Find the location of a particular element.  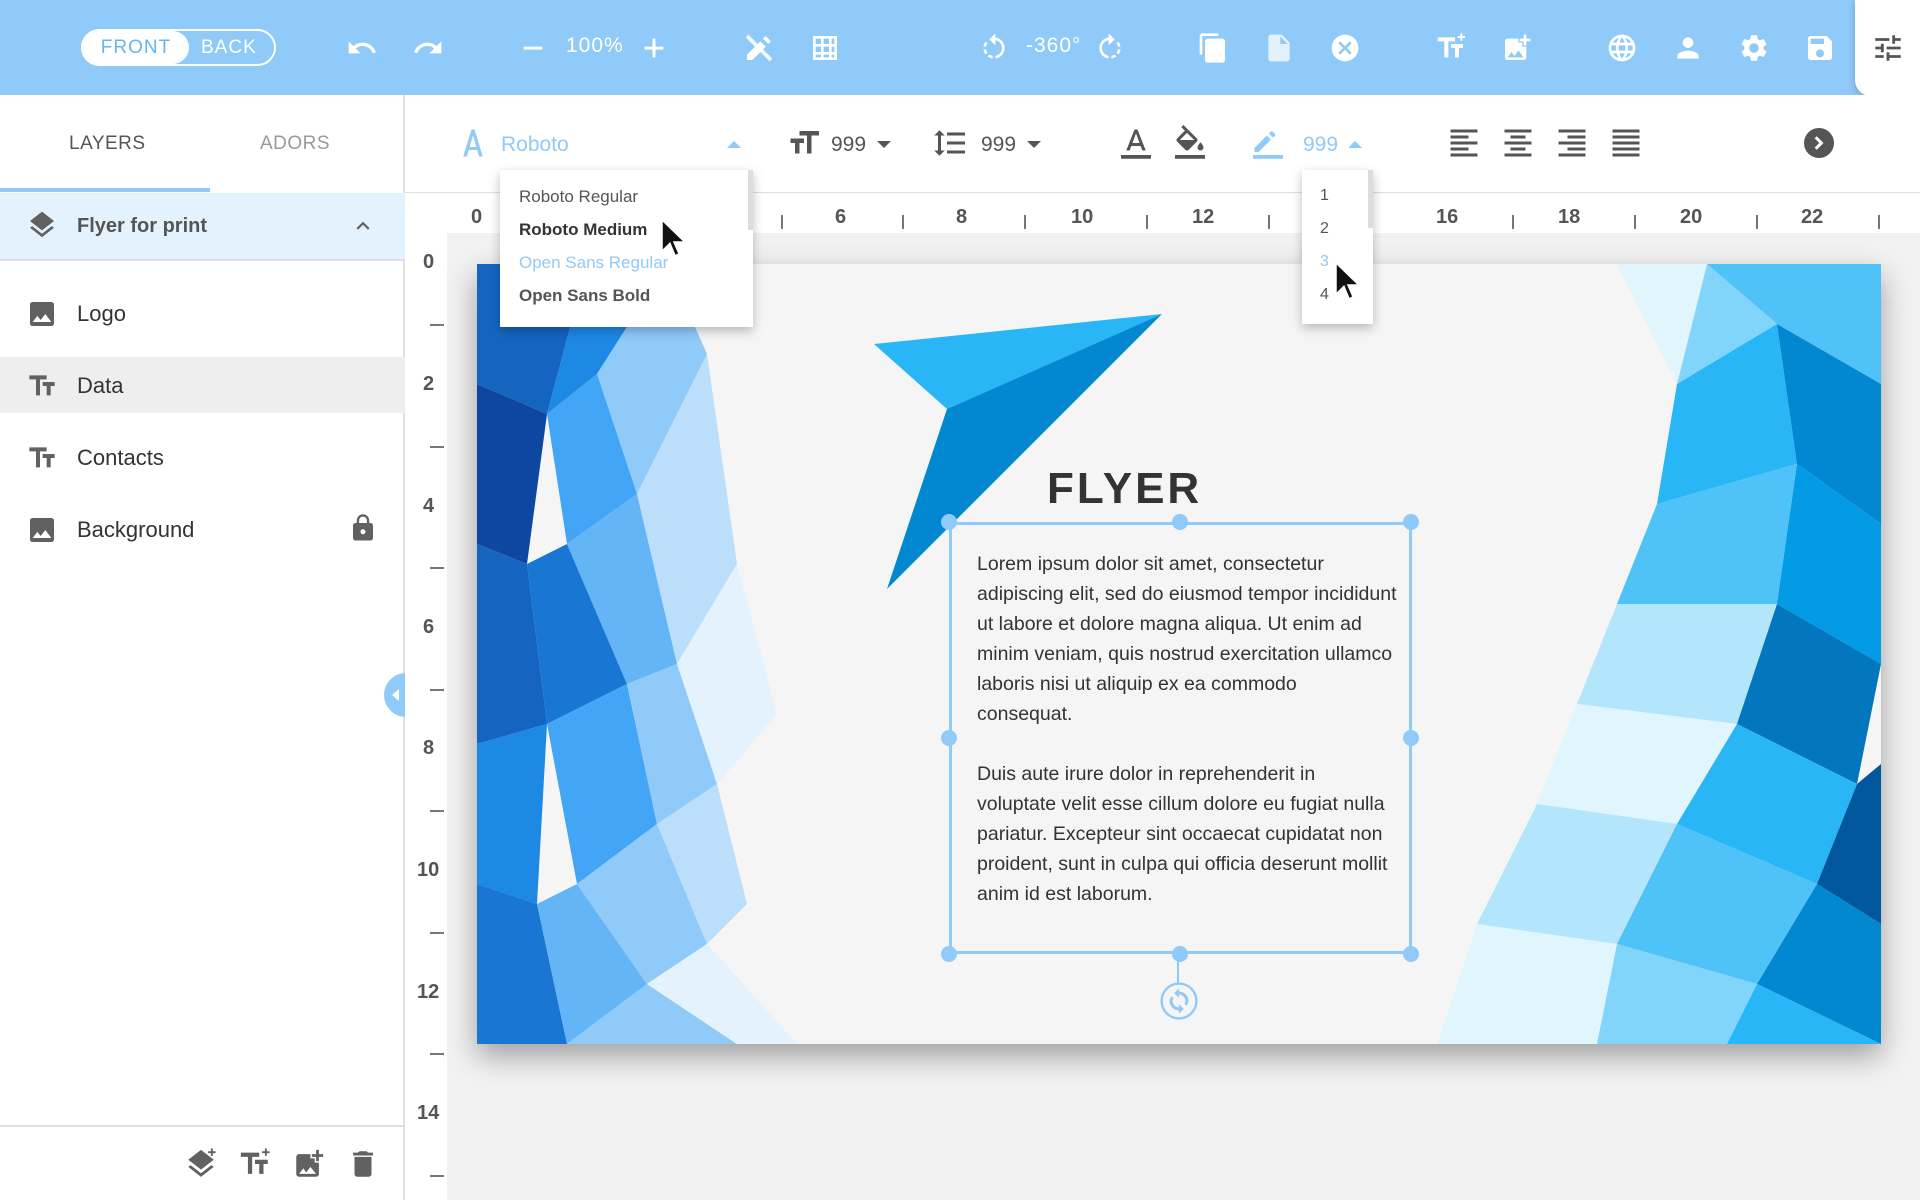

panel-tabs: LAYERS ADORS is located at coordinates (202, 144).